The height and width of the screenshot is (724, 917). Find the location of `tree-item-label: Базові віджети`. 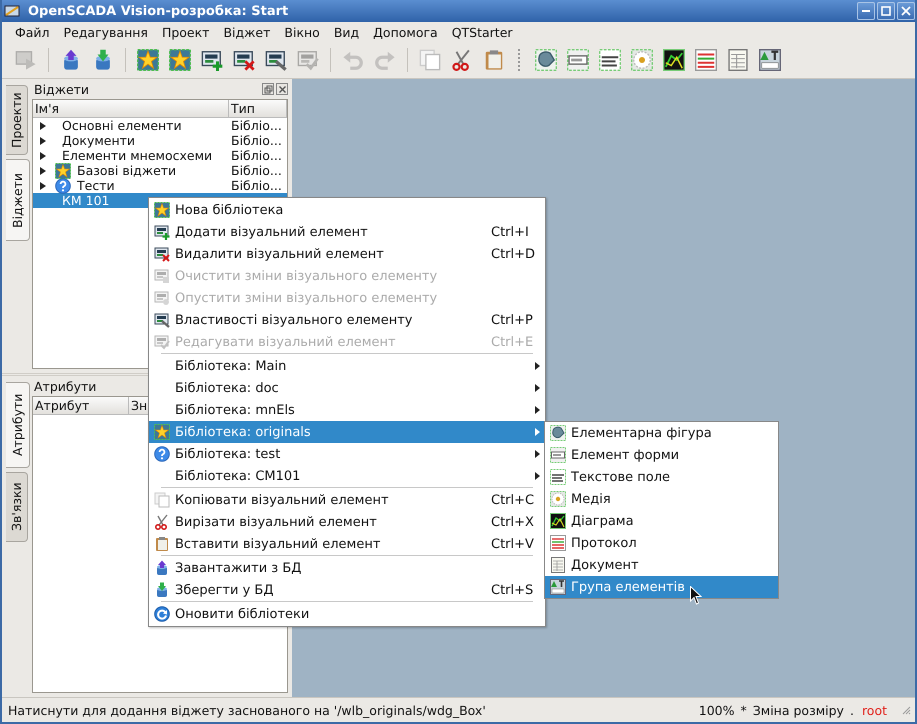

tree-item-label: Базові віджети is located at coordinates (126, 170).